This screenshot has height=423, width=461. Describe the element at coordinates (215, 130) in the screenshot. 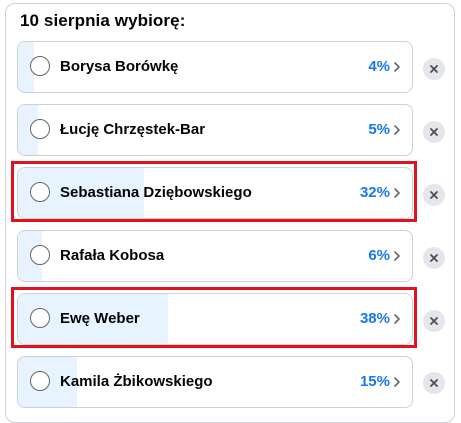

I see `poll-option-1: Łucję Chrzęstek-Bar 5%` at that location.